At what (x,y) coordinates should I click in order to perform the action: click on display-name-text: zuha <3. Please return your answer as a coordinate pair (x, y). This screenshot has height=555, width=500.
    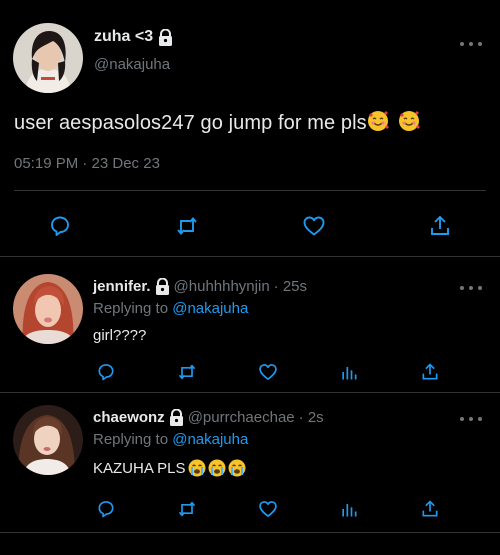
    Looking at the image, I should click on (124, 36).